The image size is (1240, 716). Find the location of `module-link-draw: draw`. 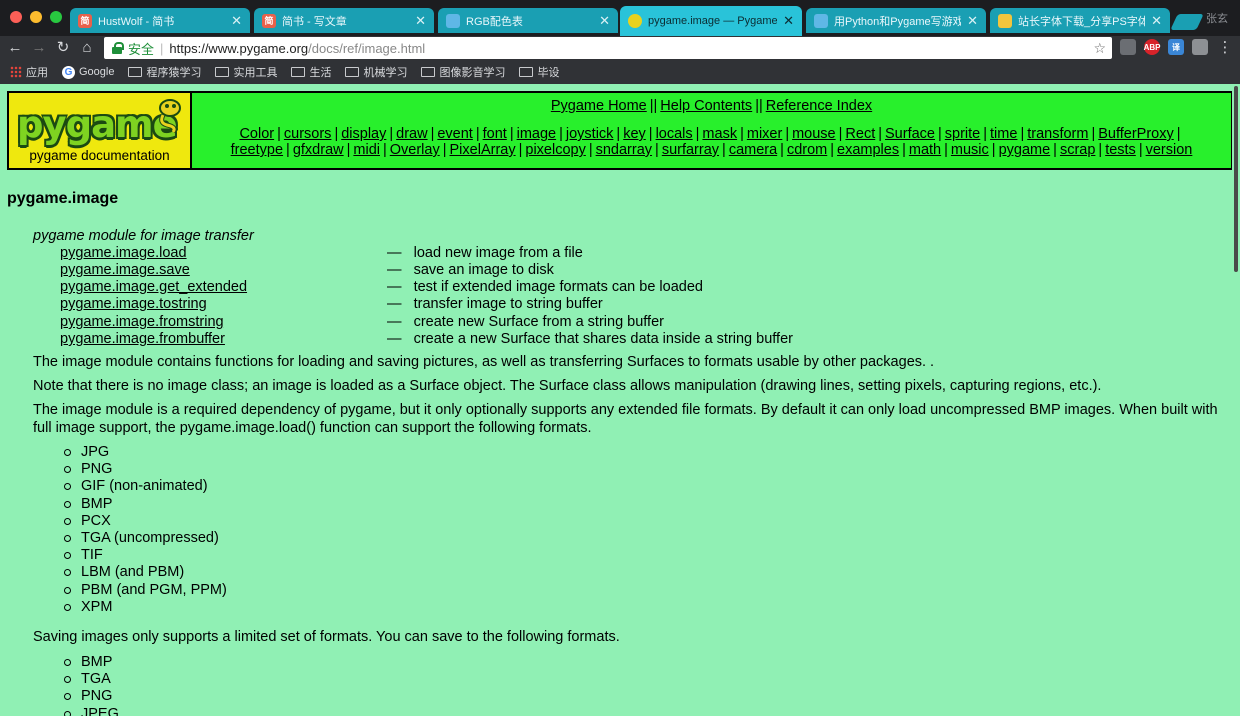

module-link-draw: draw is located at coordinates (411, 134).